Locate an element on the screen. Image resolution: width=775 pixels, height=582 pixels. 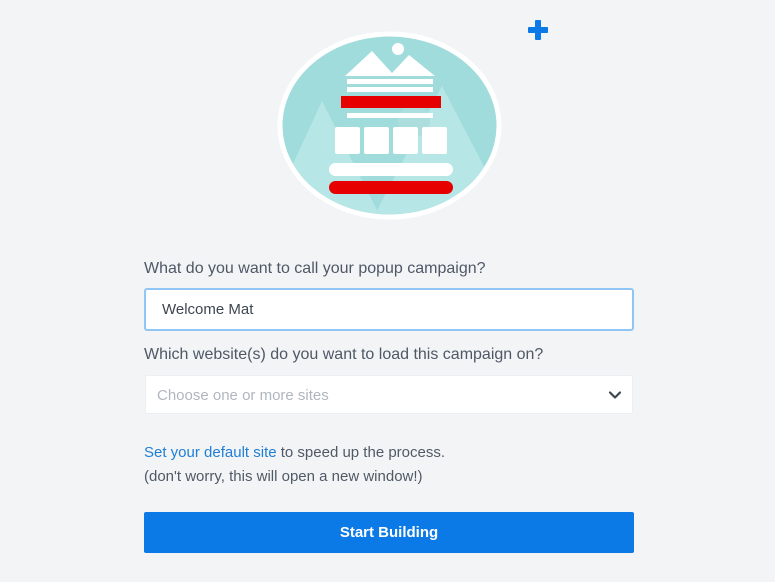
popup-illustration is located at coordinates (389, 125).